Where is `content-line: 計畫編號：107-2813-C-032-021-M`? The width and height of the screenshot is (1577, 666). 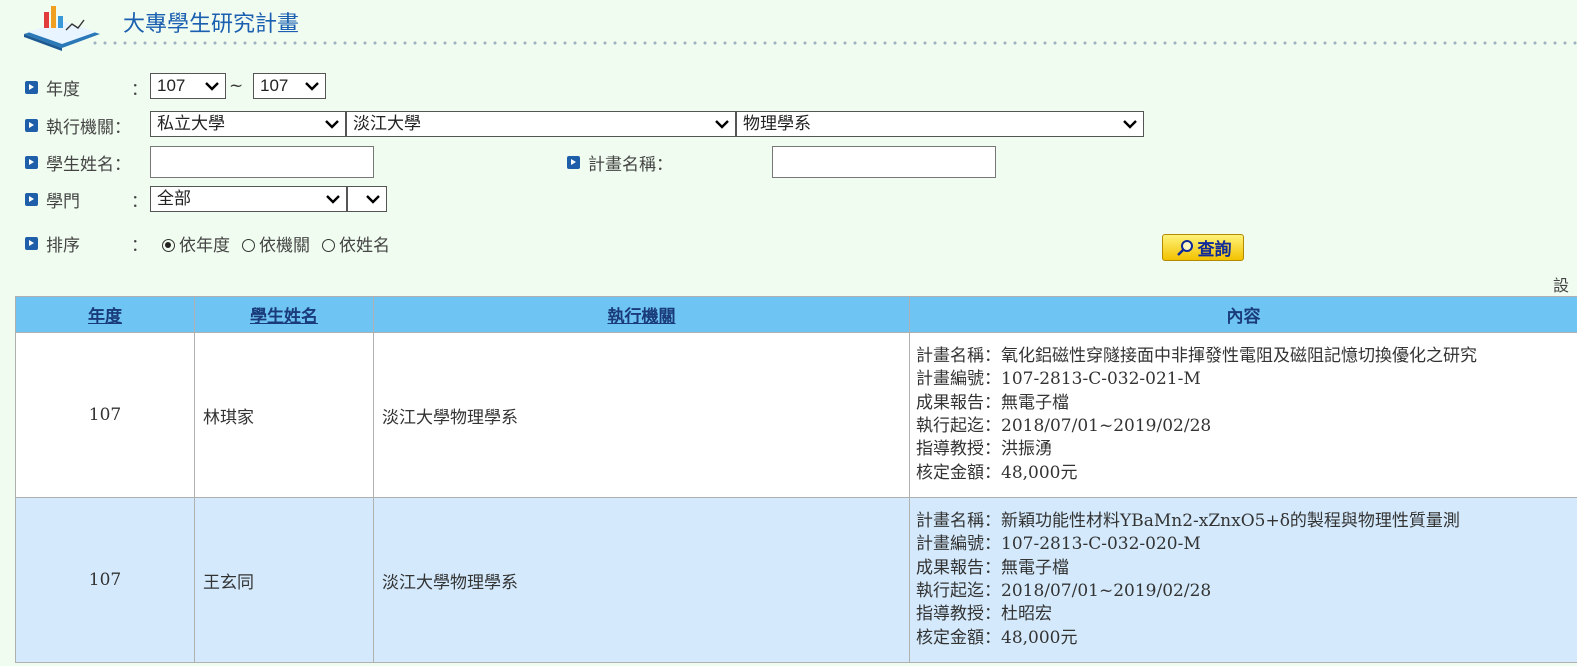 content-line: 計畫編號：107-2813-C-032-021-M is located at coordinates (1058, 379).